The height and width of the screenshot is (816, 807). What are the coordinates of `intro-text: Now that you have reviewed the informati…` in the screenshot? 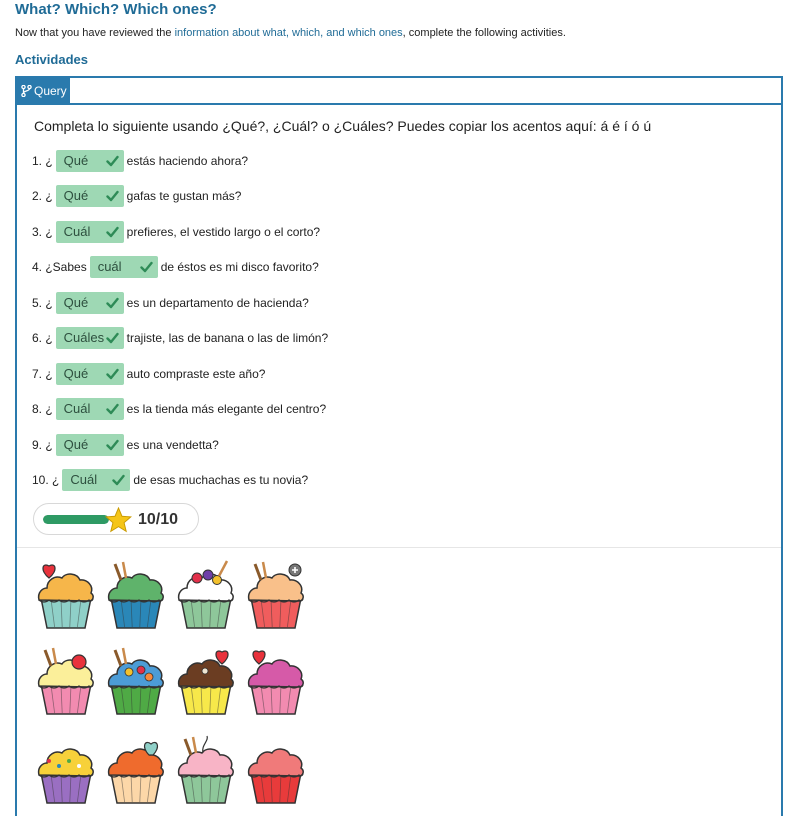 It's located at (290, 33).